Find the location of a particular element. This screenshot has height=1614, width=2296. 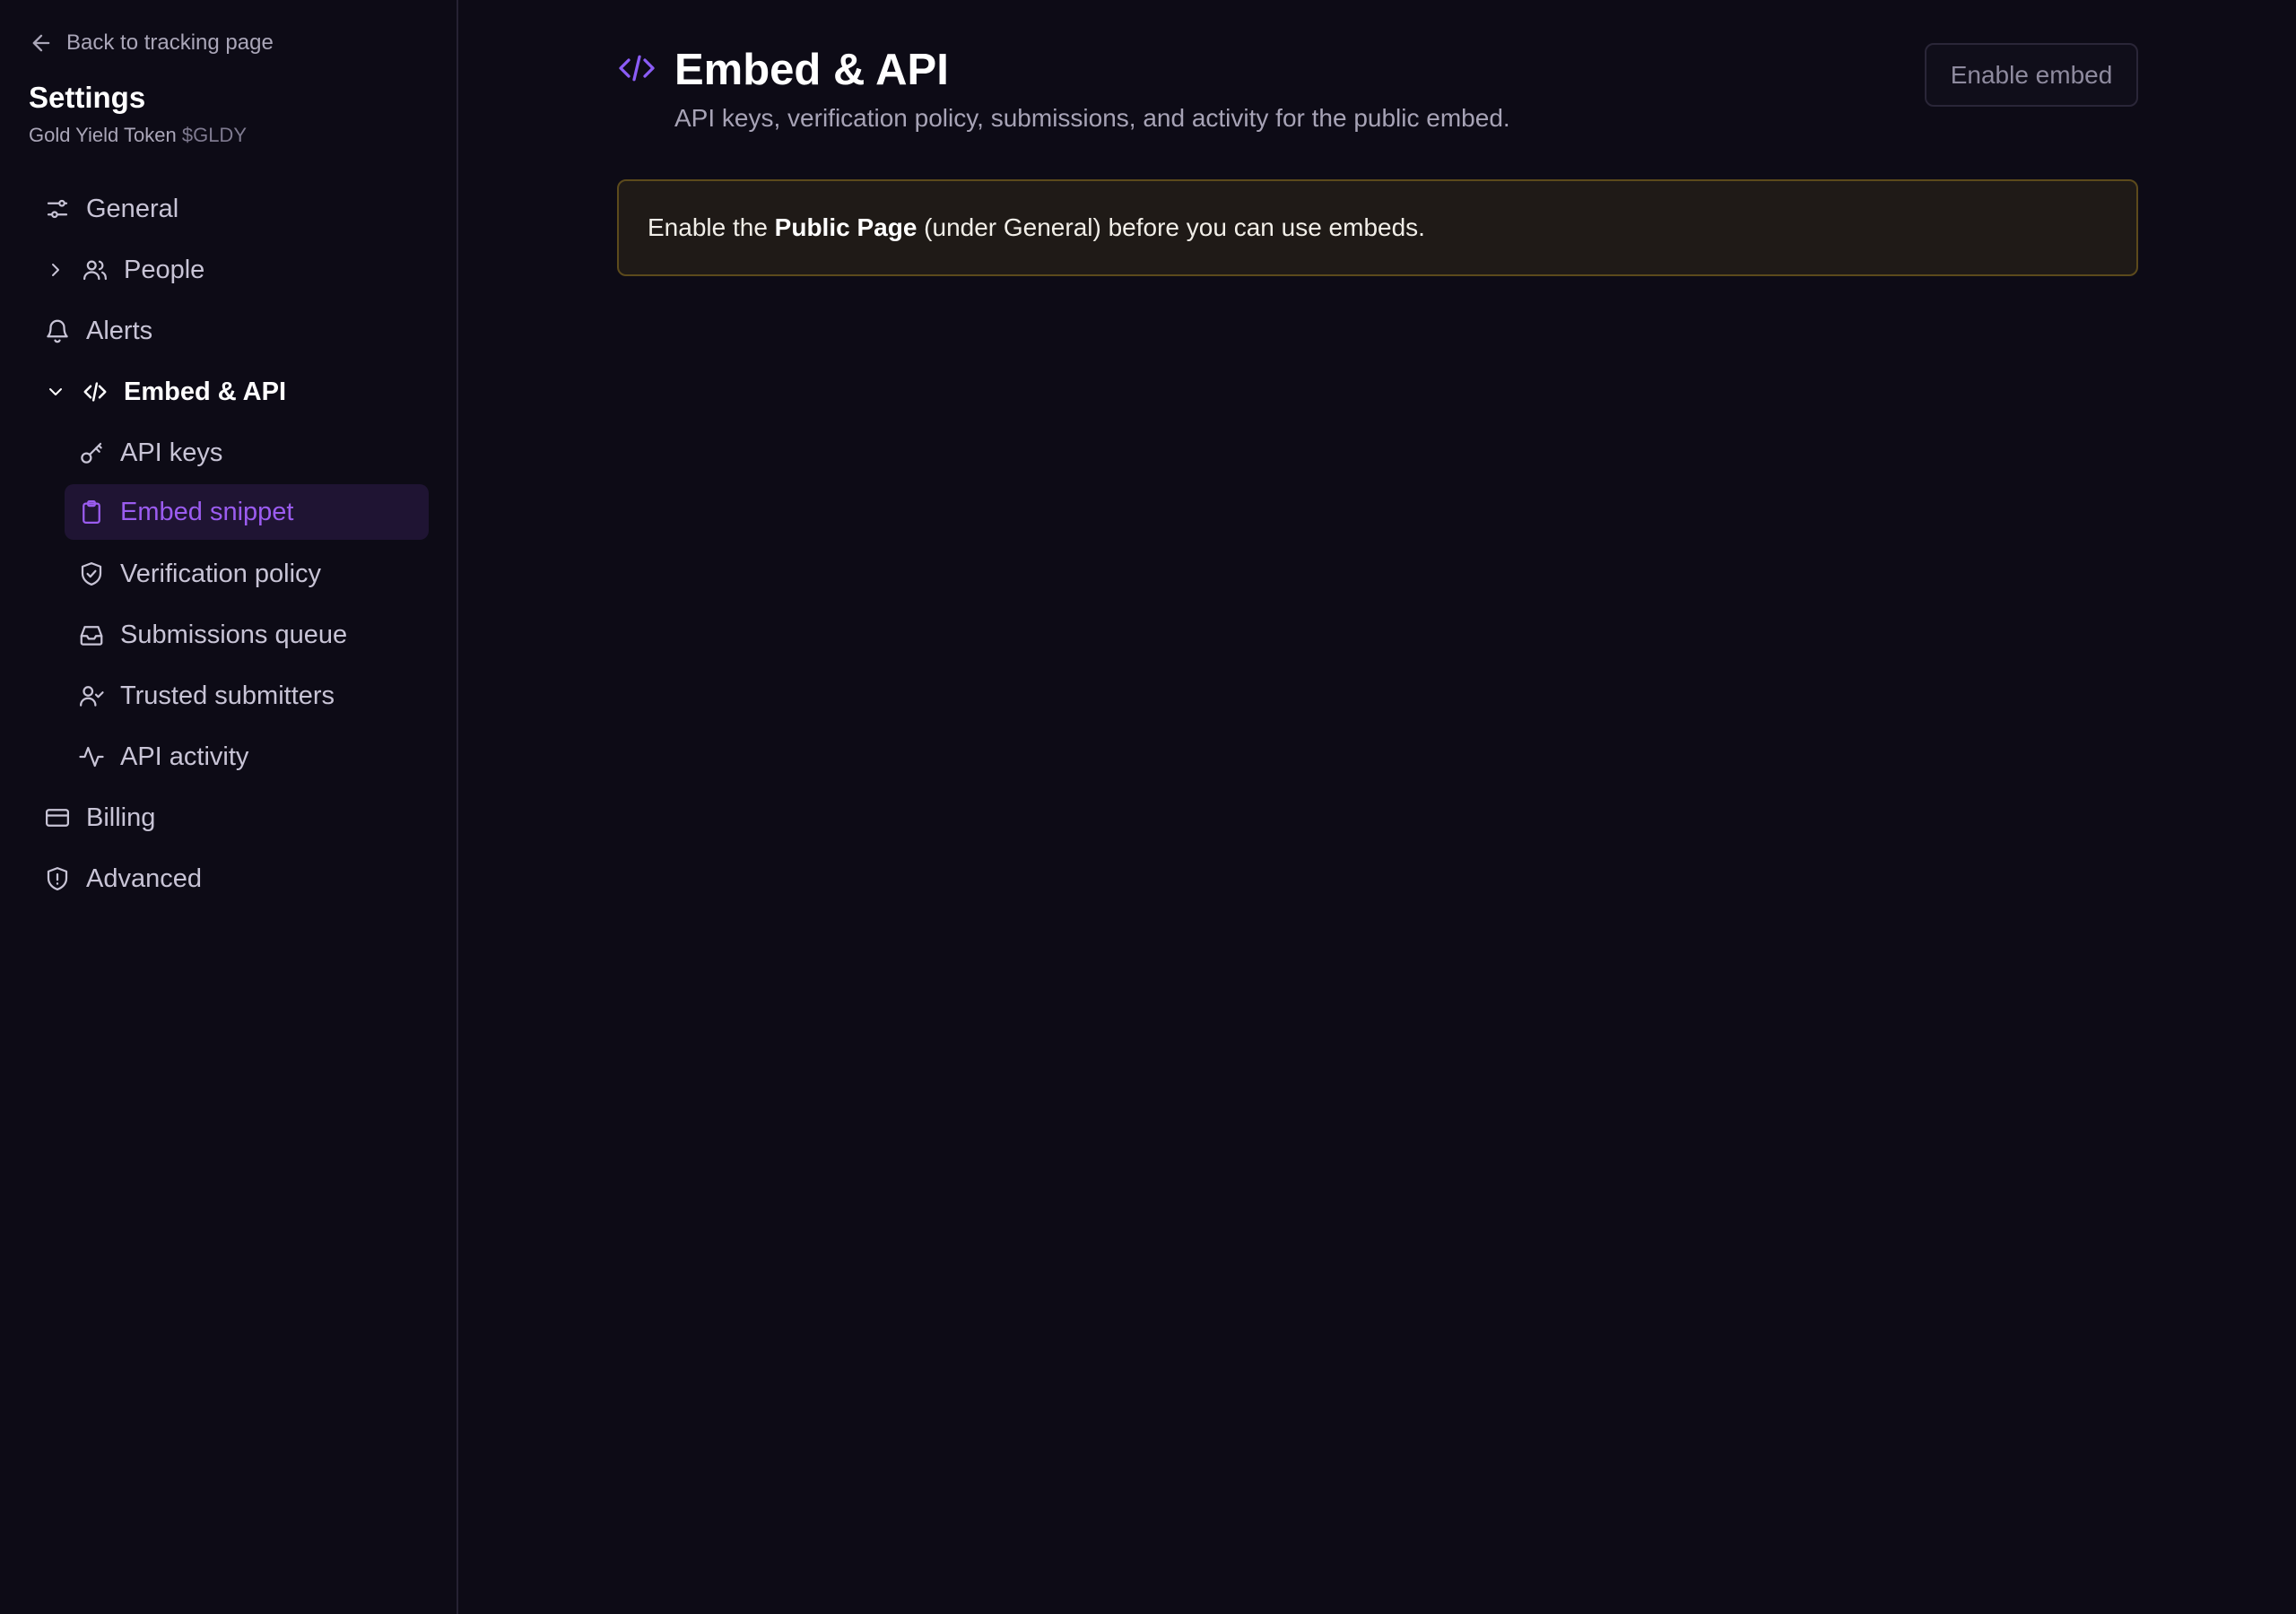

sidebar-item-label: API keys is located at coordinates (171, 452).